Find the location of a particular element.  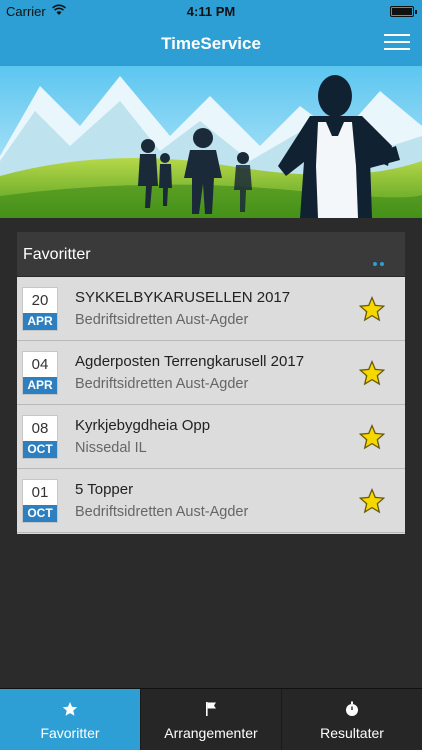

status-bar: Carrier 4:11 PM is located at coordinates (211, 11).